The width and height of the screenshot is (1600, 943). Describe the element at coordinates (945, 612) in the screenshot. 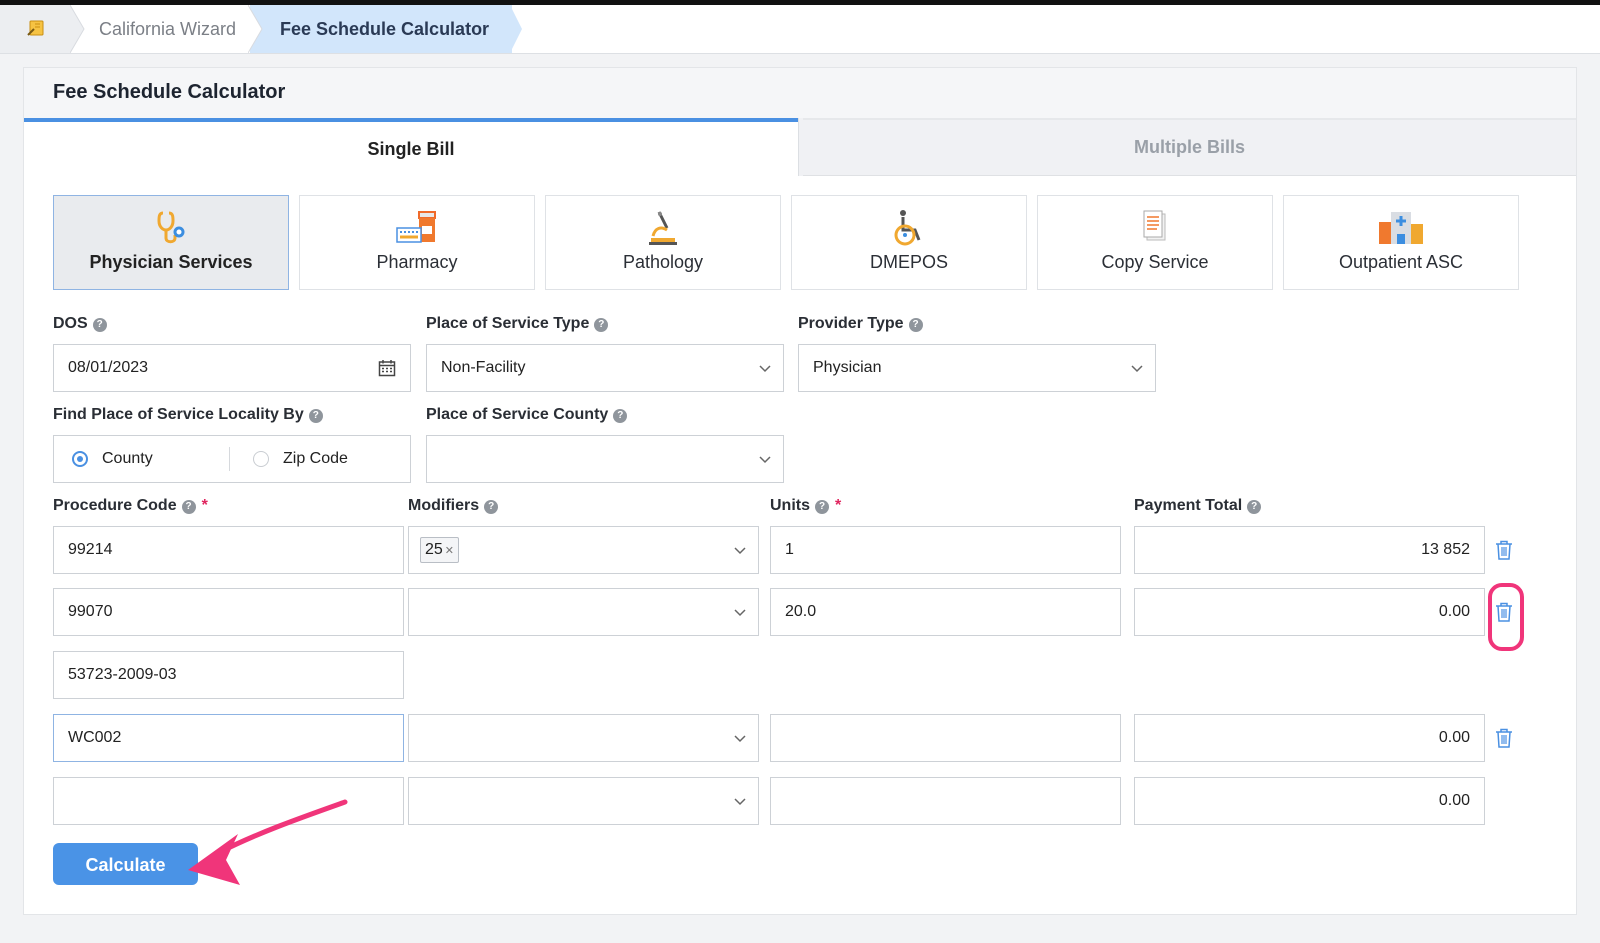

I see `units-input: 20.0` at that location.